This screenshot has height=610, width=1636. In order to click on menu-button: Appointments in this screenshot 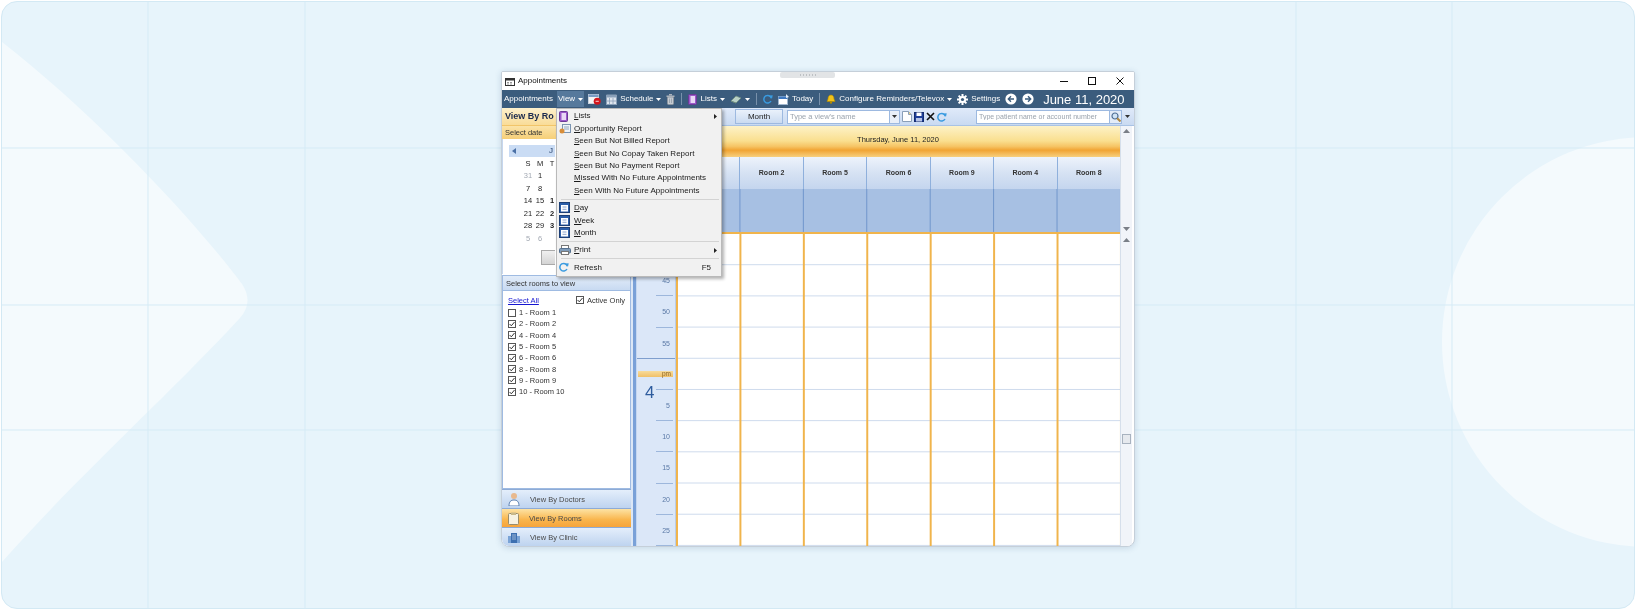, I will do `click(528, 99)`.